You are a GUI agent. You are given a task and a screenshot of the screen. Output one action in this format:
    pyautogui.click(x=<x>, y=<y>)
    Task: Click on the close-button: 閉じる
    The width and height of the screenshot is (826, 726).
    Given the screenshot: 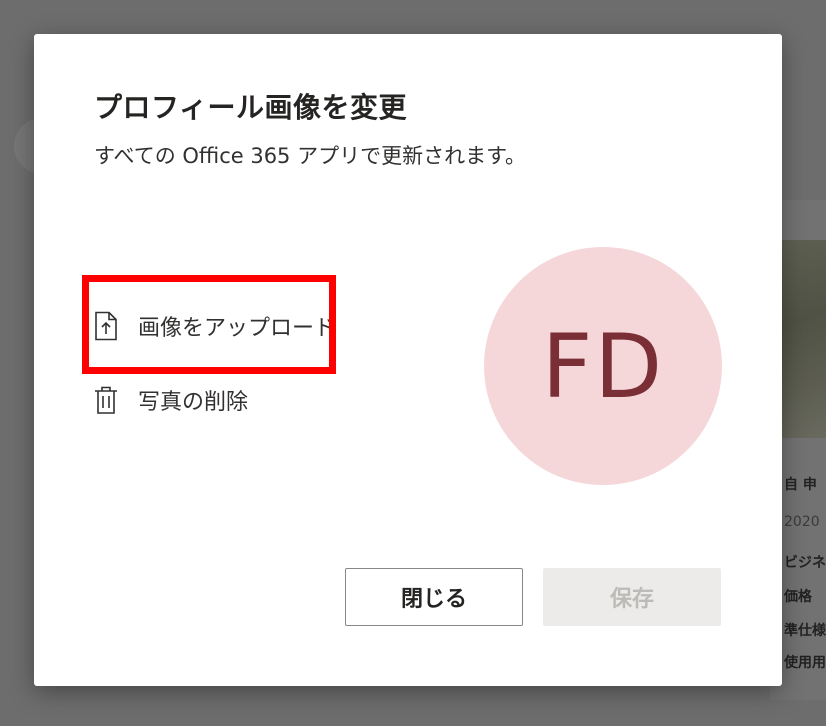 What is the action you would take?
    pyautogui.click(x=434, y=597)
    